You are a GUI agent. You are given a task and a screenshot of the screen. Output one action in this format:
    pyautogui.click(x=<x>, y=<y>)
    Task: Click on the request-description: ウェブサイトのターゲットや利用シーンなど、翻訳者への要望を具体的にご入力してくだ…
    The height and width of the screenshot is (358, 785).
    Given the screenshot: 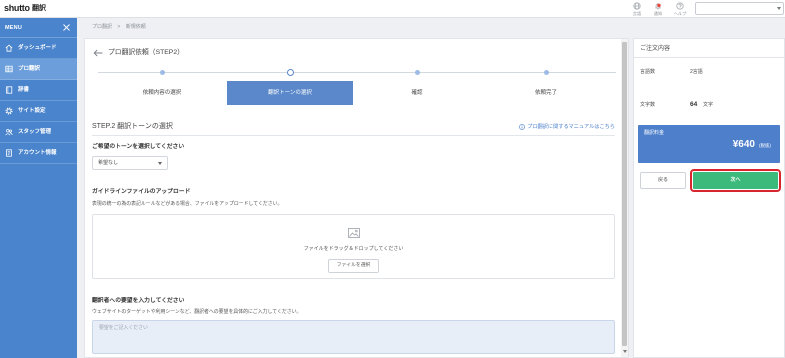 What is the action you would take?
    pyautogui.click(x=197, y=312)
    